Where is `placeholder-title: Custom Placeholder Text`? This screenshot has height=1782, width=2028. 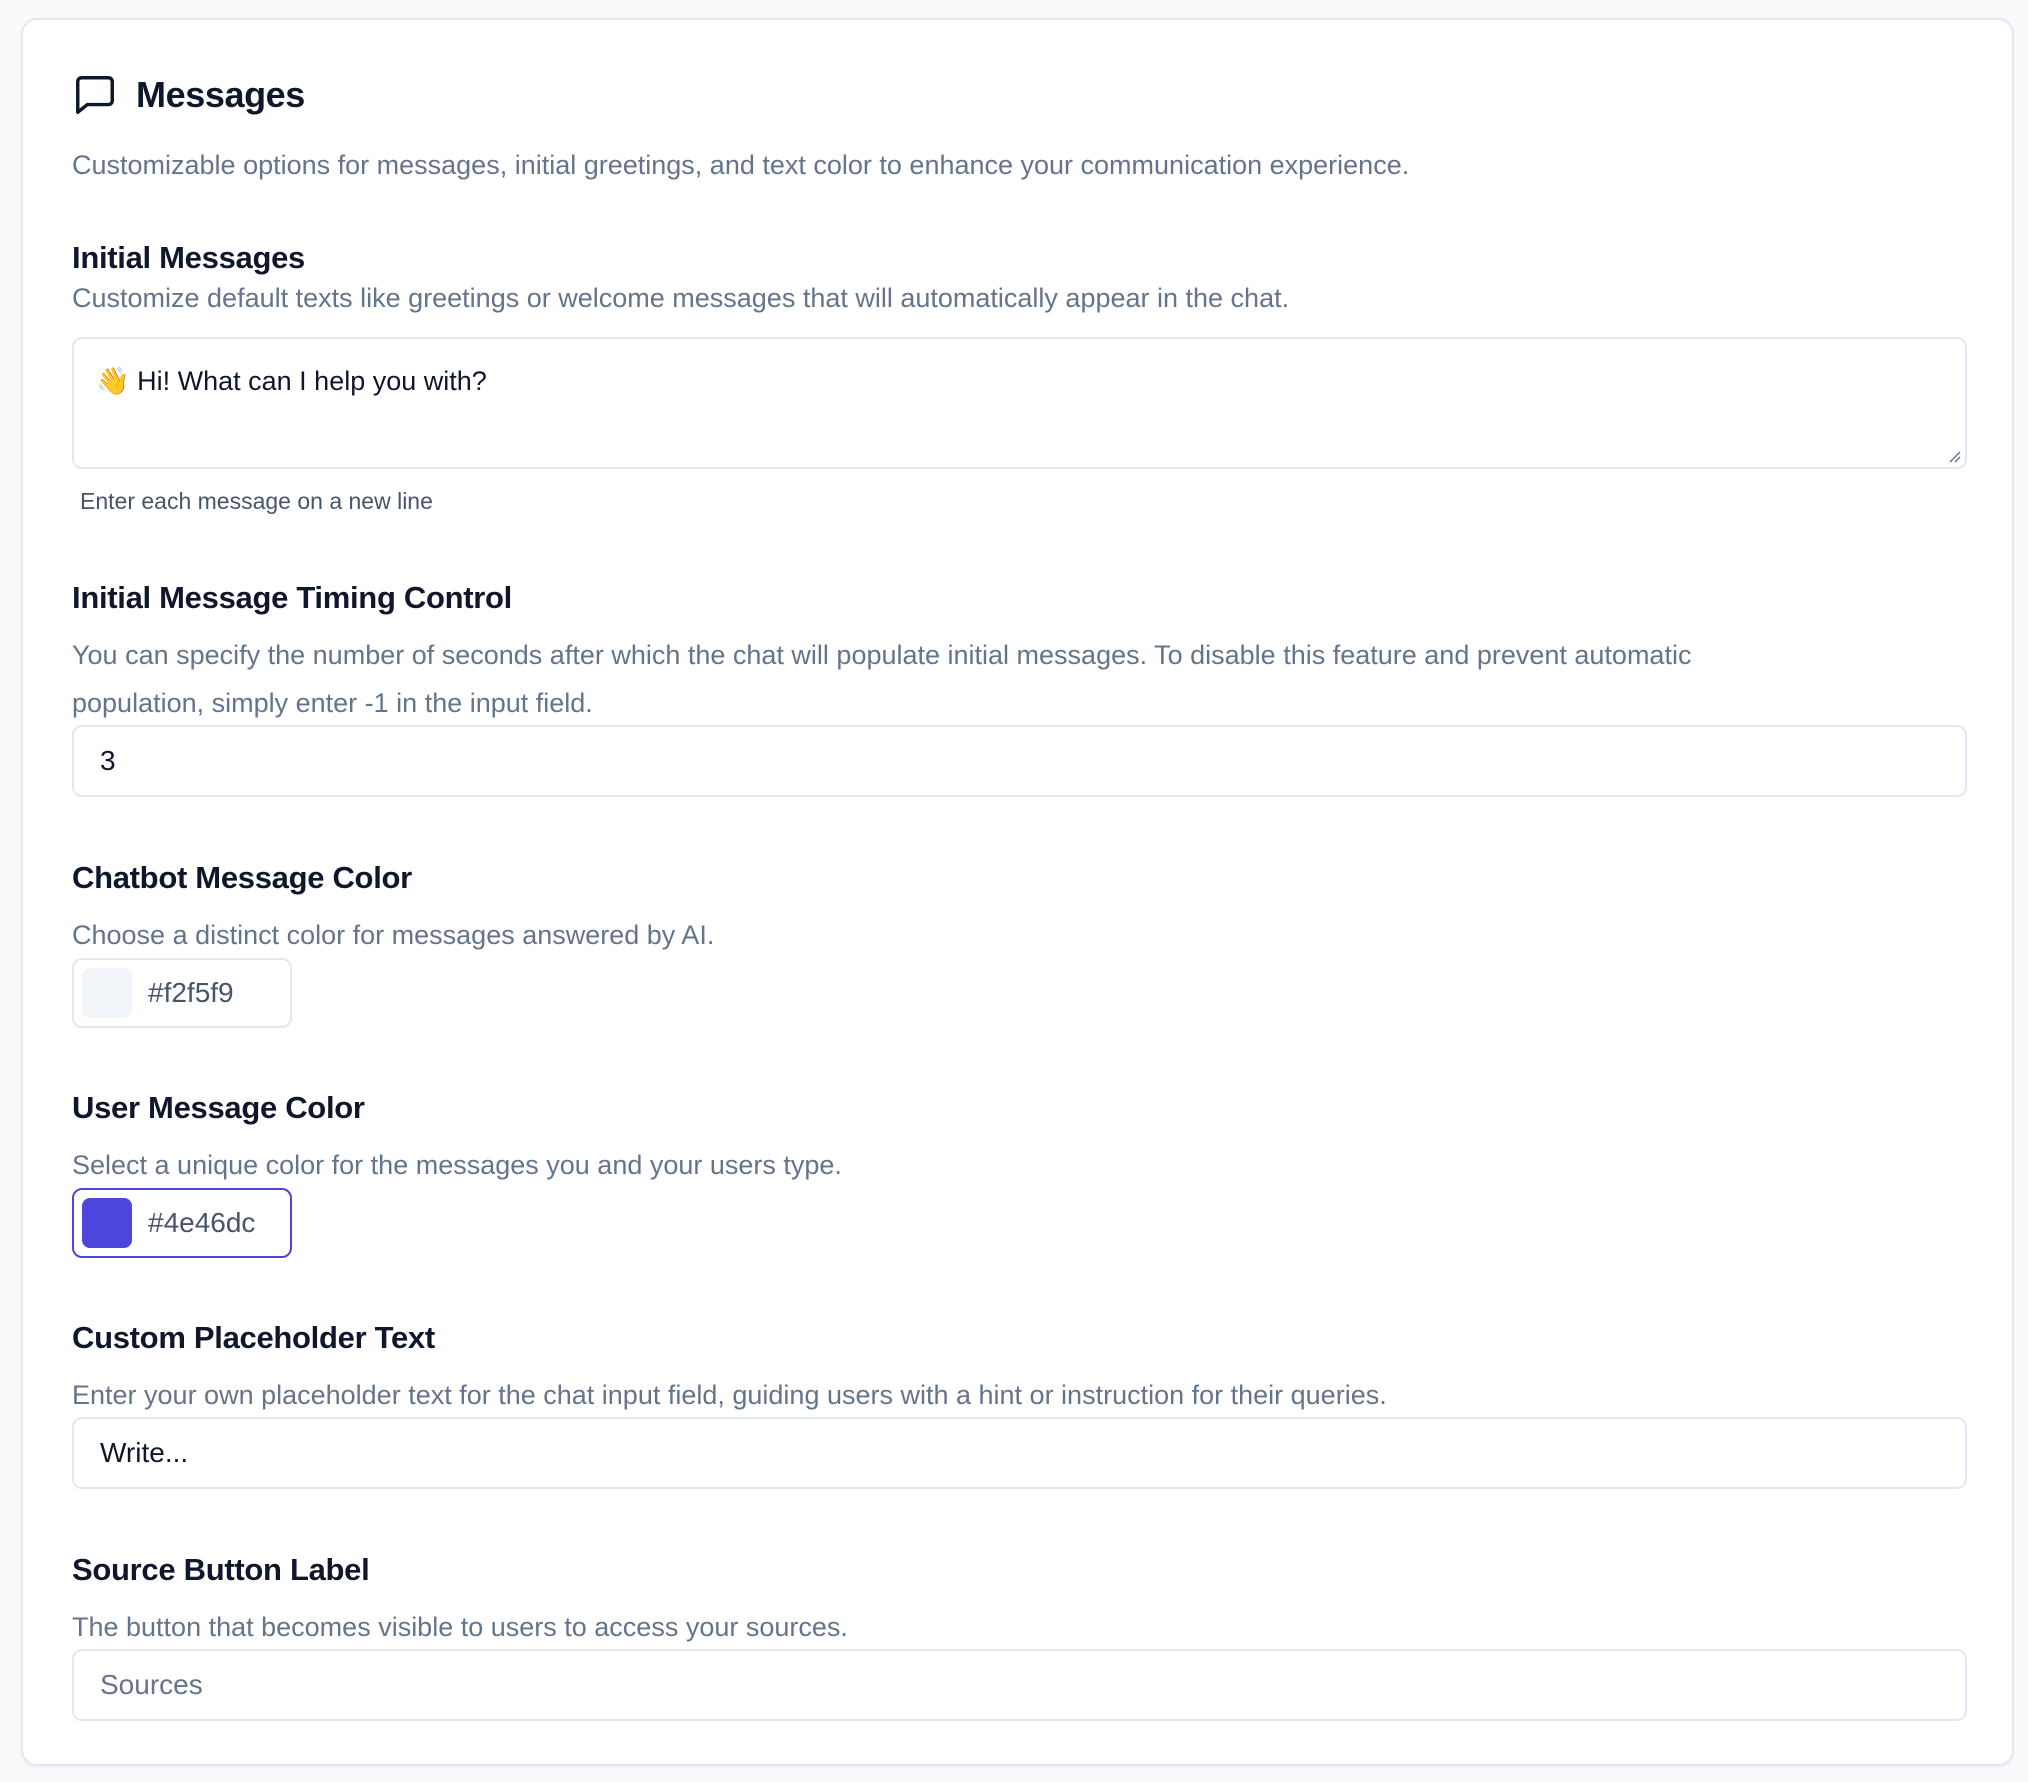 placeholder-title: Custom Placeholder Text is located at coordinates (253, 1337).